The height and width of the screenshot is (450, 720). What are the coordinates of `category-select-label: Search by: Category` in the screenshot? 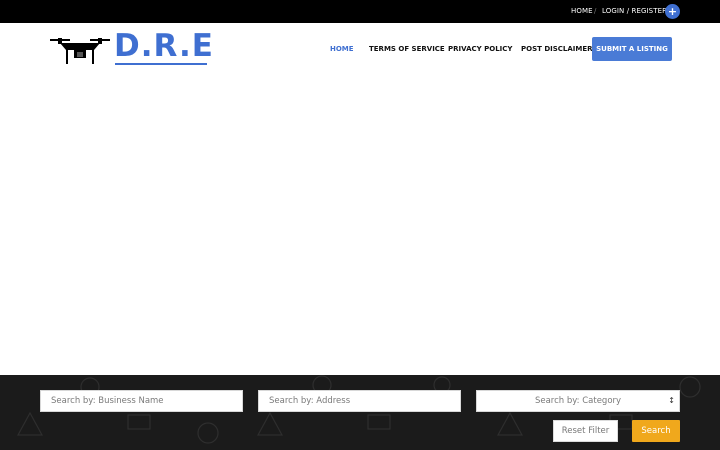 It's located at (578, 401).